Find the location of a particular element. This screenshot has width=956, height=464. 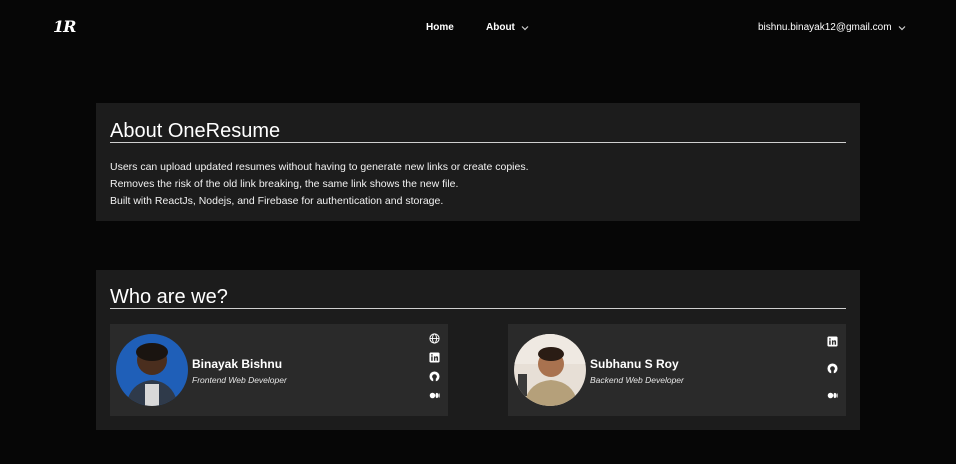

member-role: Backend Web Developer is located at coordinates (637, 380).